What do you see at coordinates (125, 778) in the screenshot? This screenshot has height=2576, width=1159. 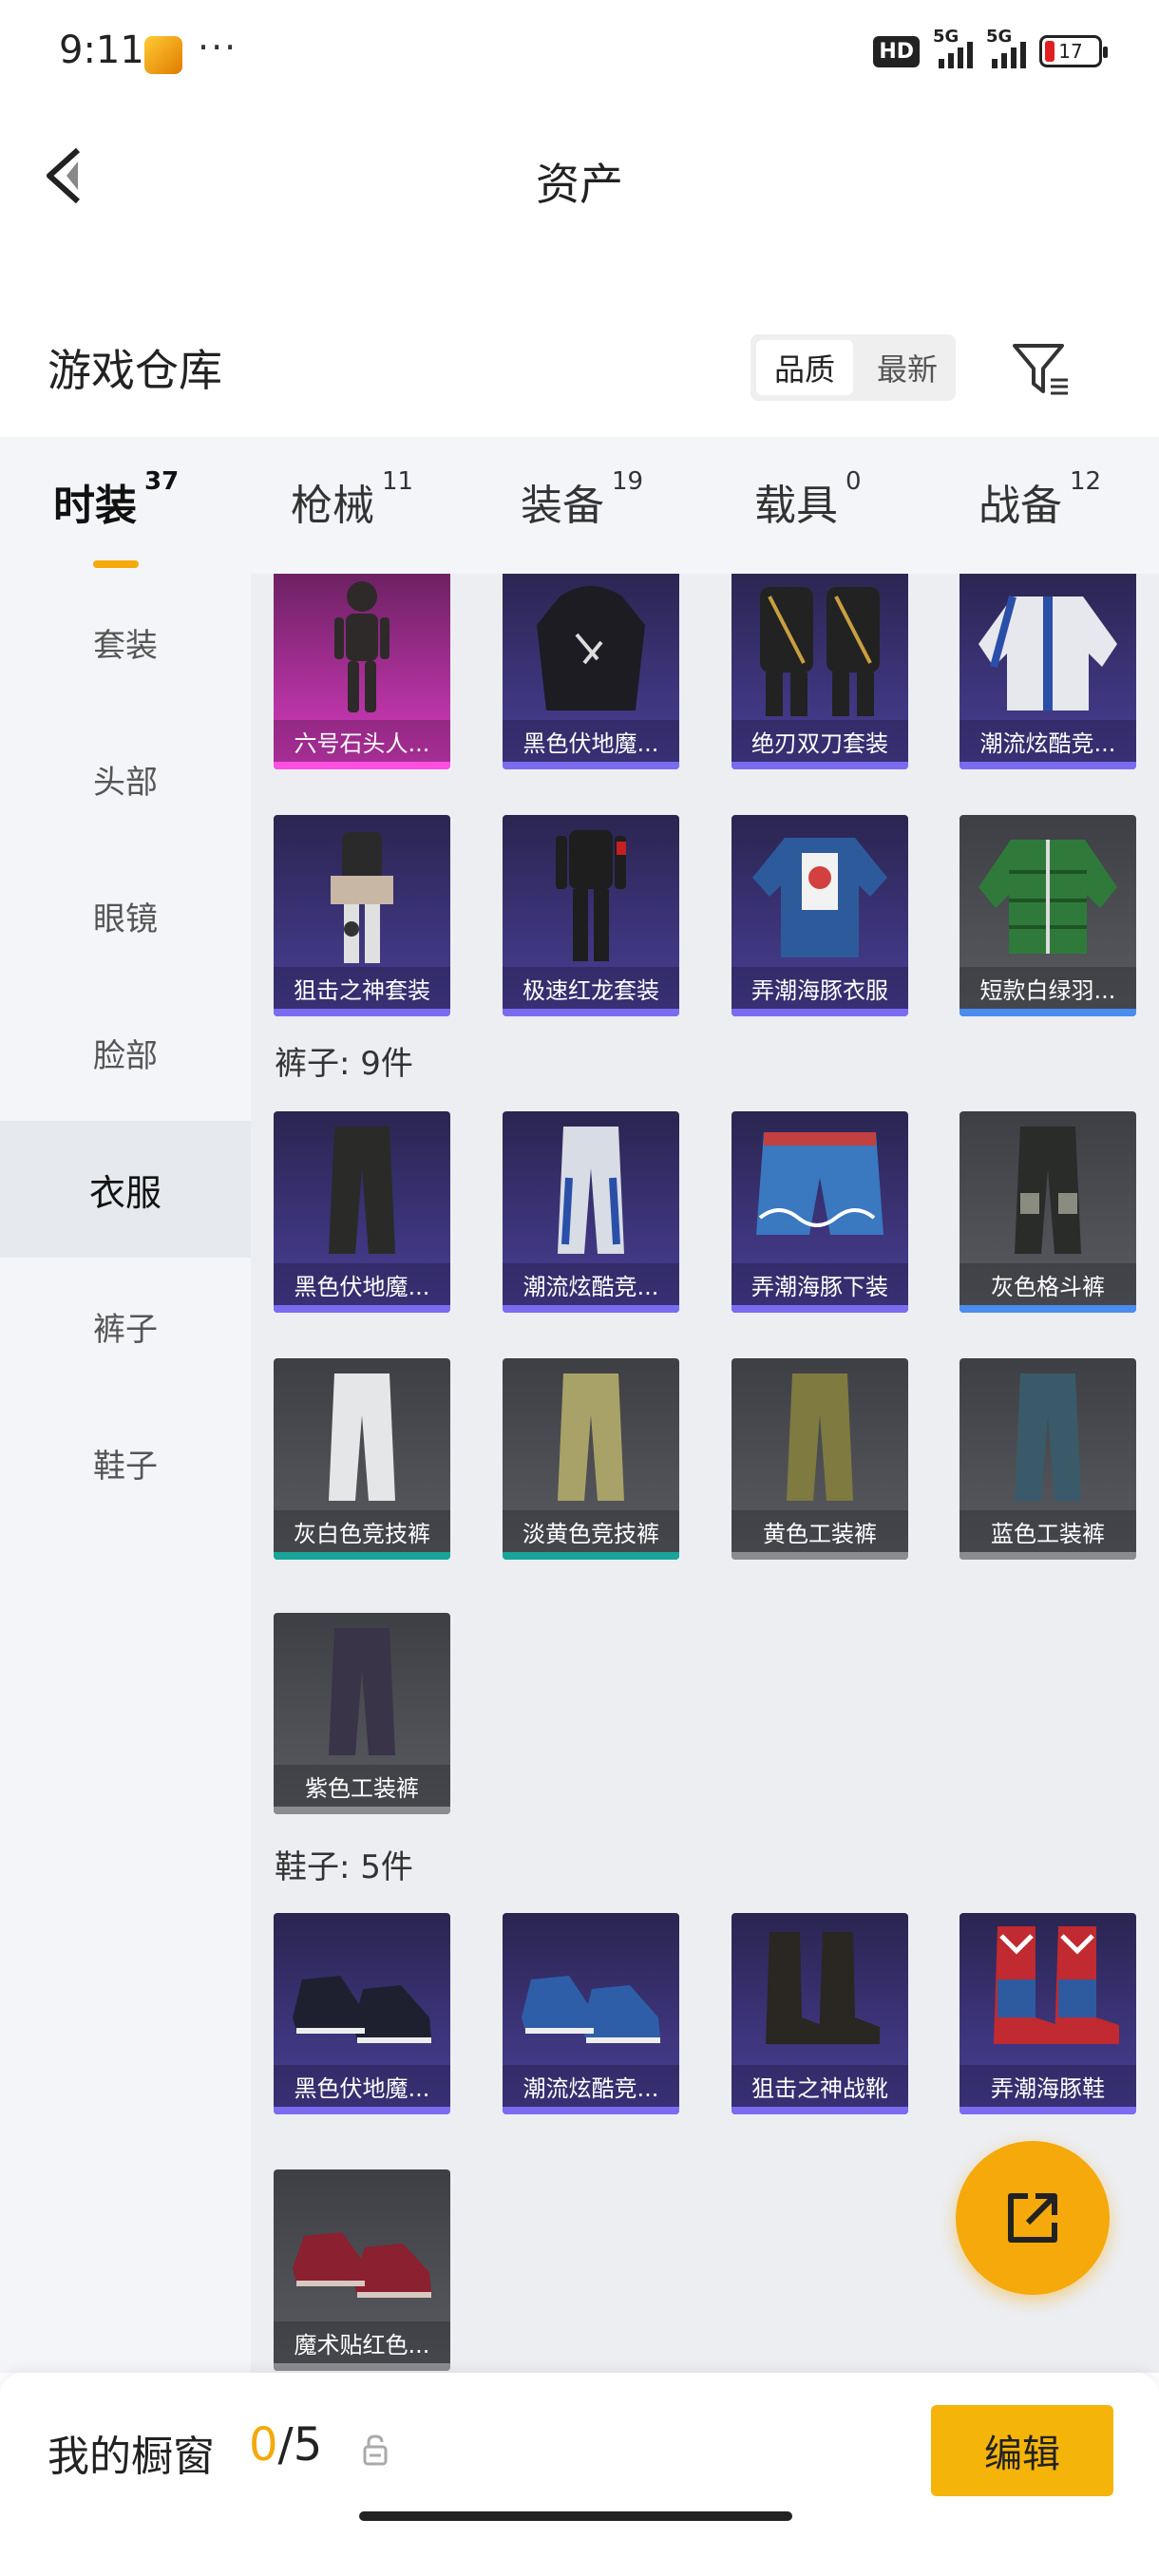 I see `sidebar-item-head: 头部` at bounding box center [125, 778].